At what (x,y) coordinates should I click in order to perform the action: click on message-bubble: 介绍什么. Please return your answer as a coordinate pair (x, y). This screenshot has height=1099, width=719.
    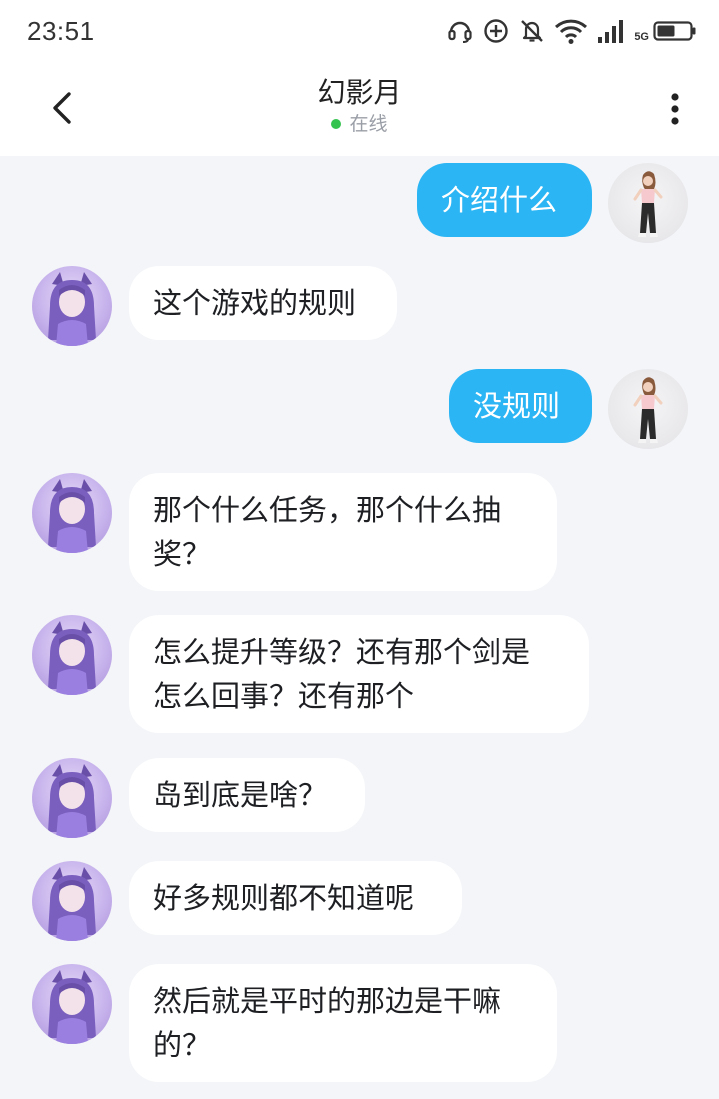
    Looking at the image, I should click on (504, 200).